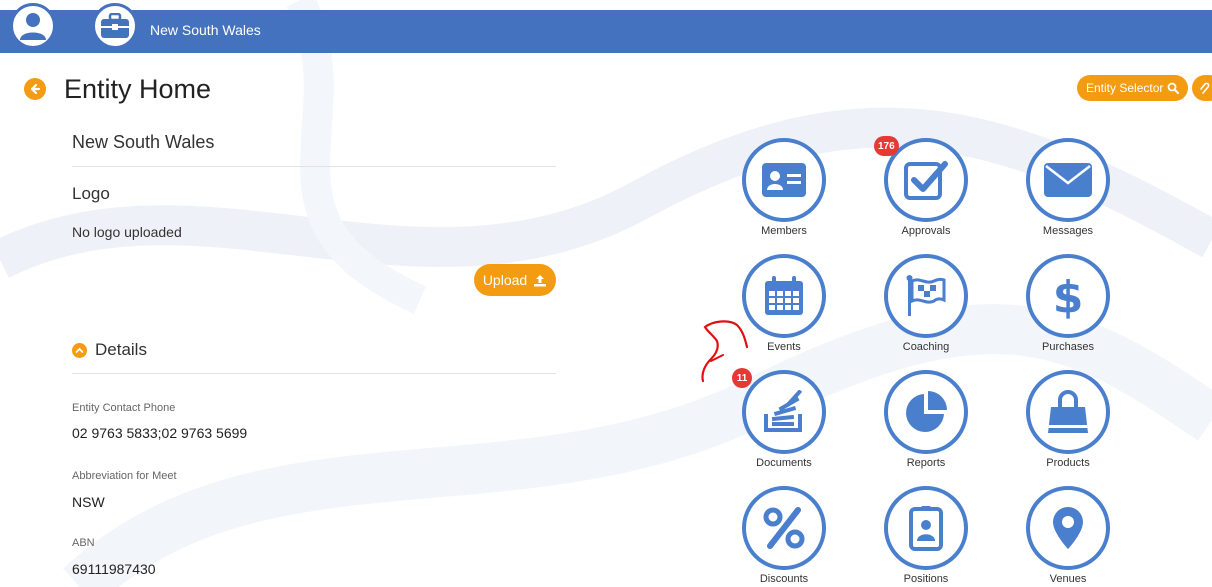  I want to click on field-value: 02 9763 5833;02 9763 5699, so click(160, 433).